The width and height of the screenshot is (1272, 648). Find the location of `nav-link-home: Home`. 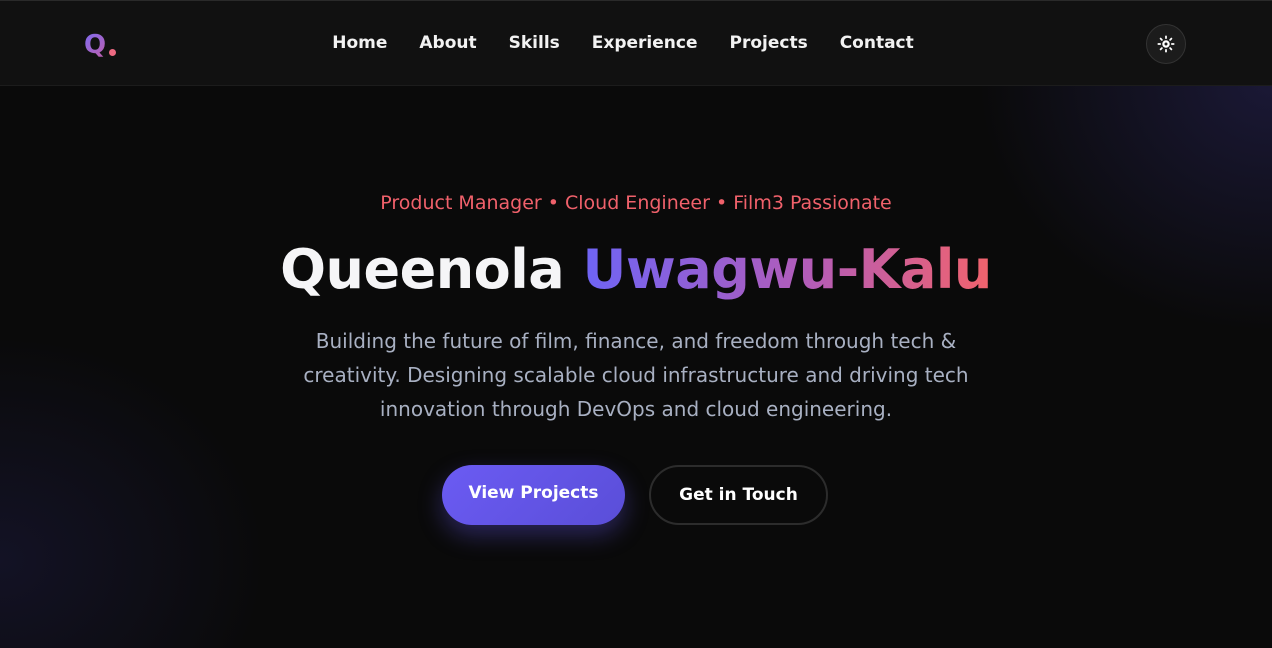

nav-link-home: Home is located at coordinates (359, 43).